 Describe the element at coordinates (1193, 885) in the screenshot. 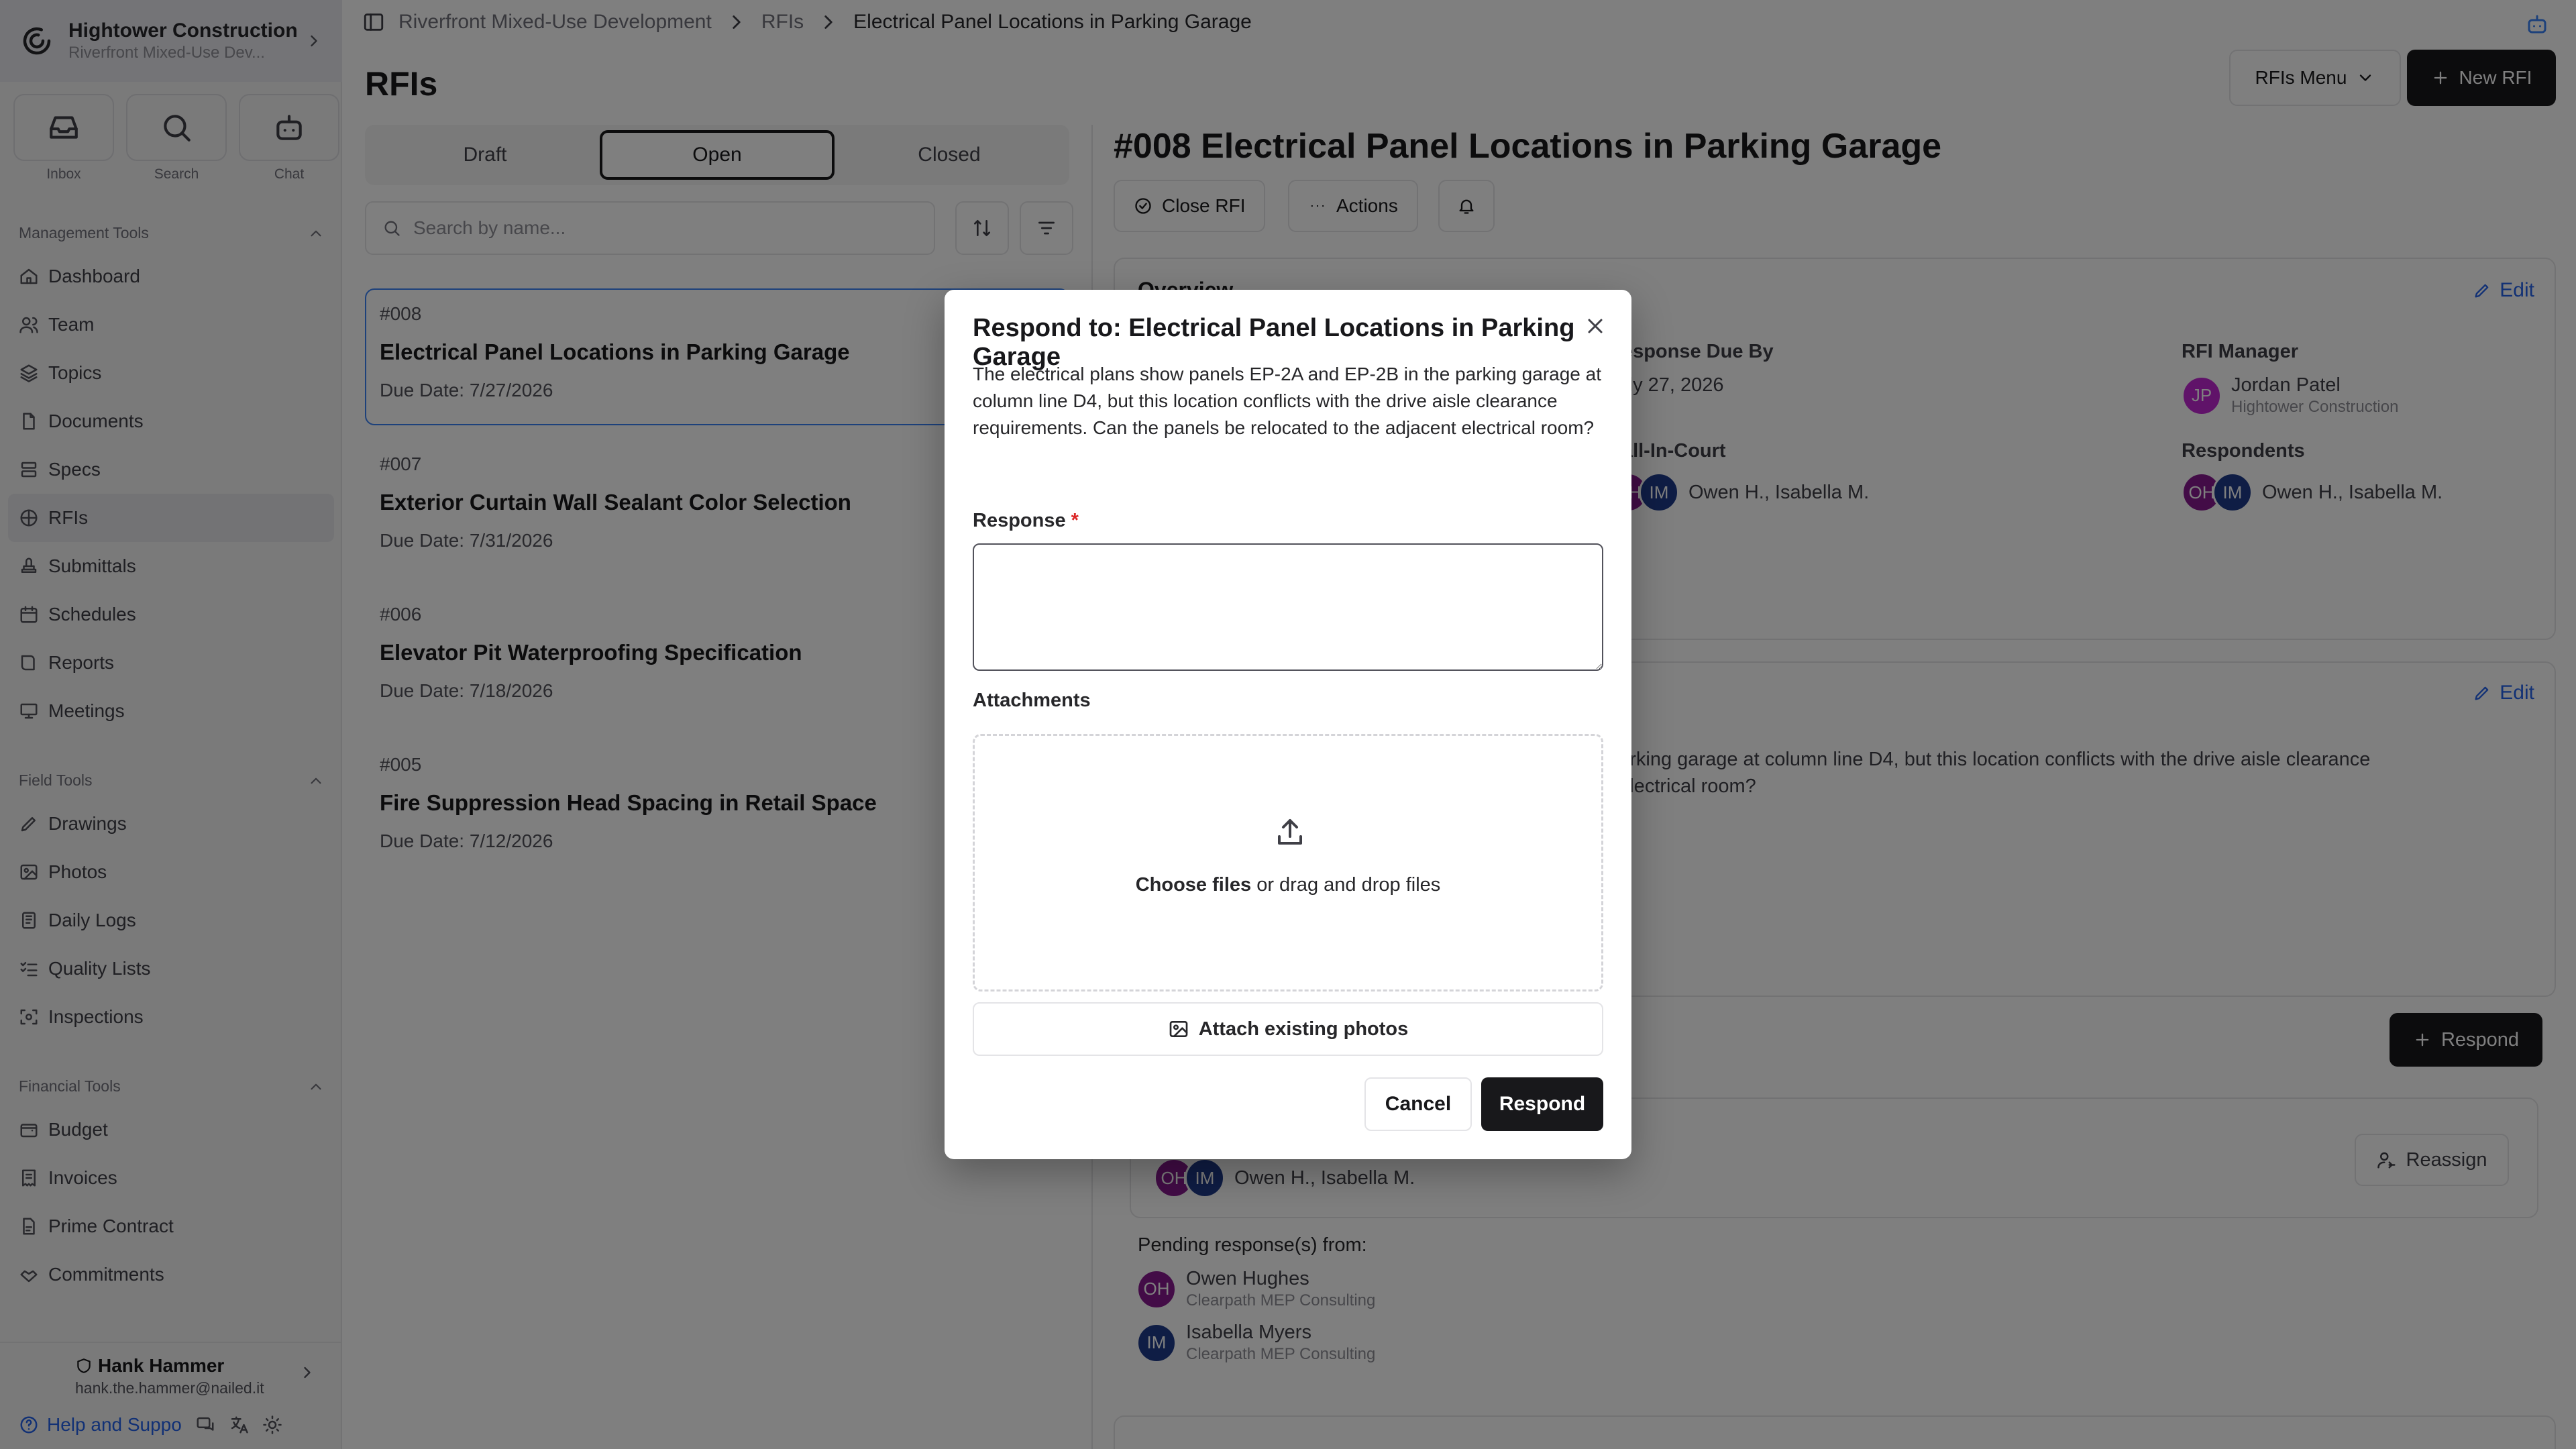

I see `choose-files-link: Choose files` at that location.